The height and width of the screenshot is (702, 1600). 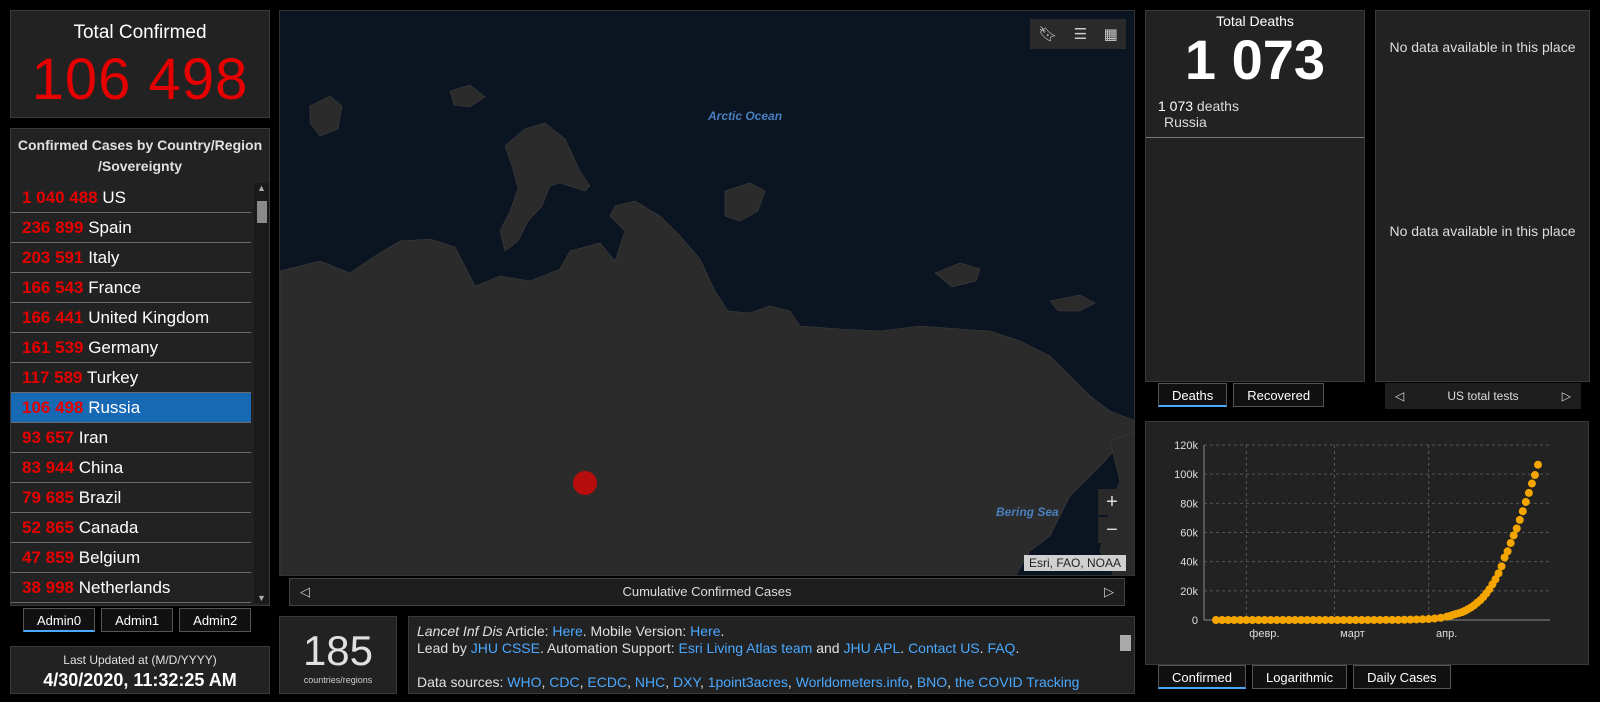 What do you see at coordinates (1193, 395) in the screenshot?
I see `tab-deaths: Deaths` at bounding box center [1193, 395].